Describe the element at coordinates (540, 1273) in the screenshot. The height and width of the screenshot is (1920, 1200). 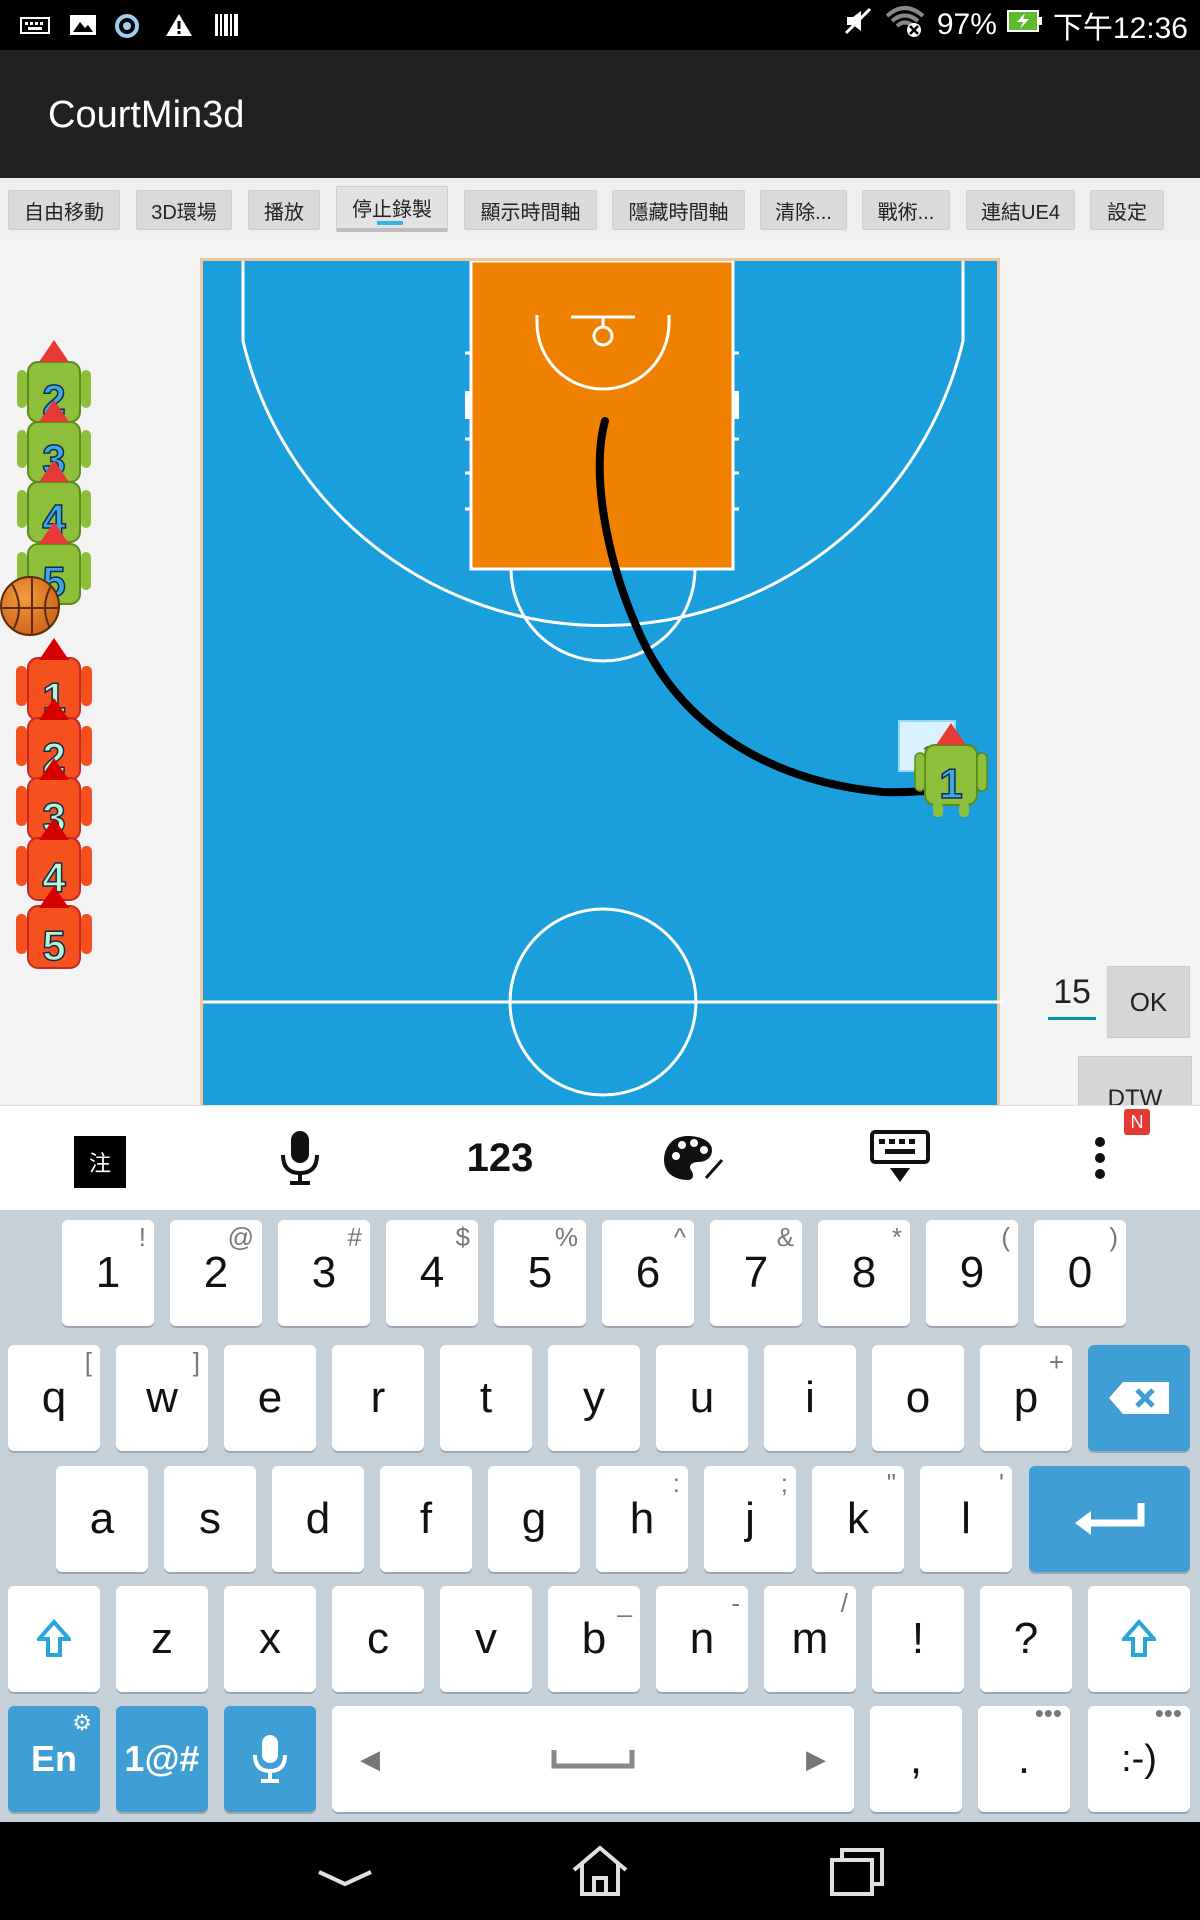
I see `key-5: 5%` at that location.